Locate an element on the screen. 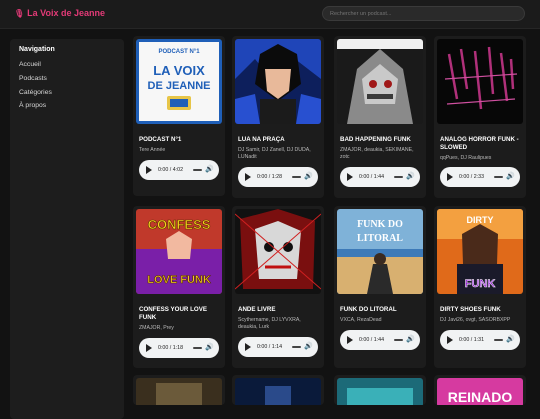 The width and height of the screenshot is (540, 419). podcast-title: CONFESS YOUR LOVE FUNK is located at coordinates (173, 313).